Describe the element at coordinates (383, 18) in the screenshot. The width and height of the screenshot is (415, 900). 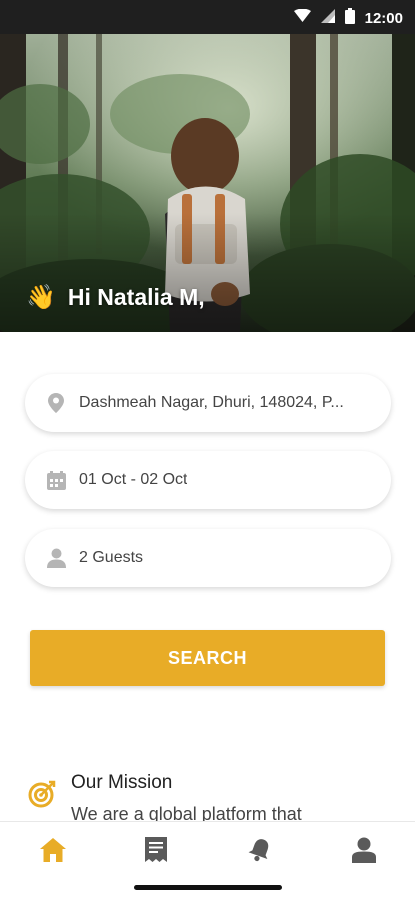
I see `status-time: 12:00` at that location.